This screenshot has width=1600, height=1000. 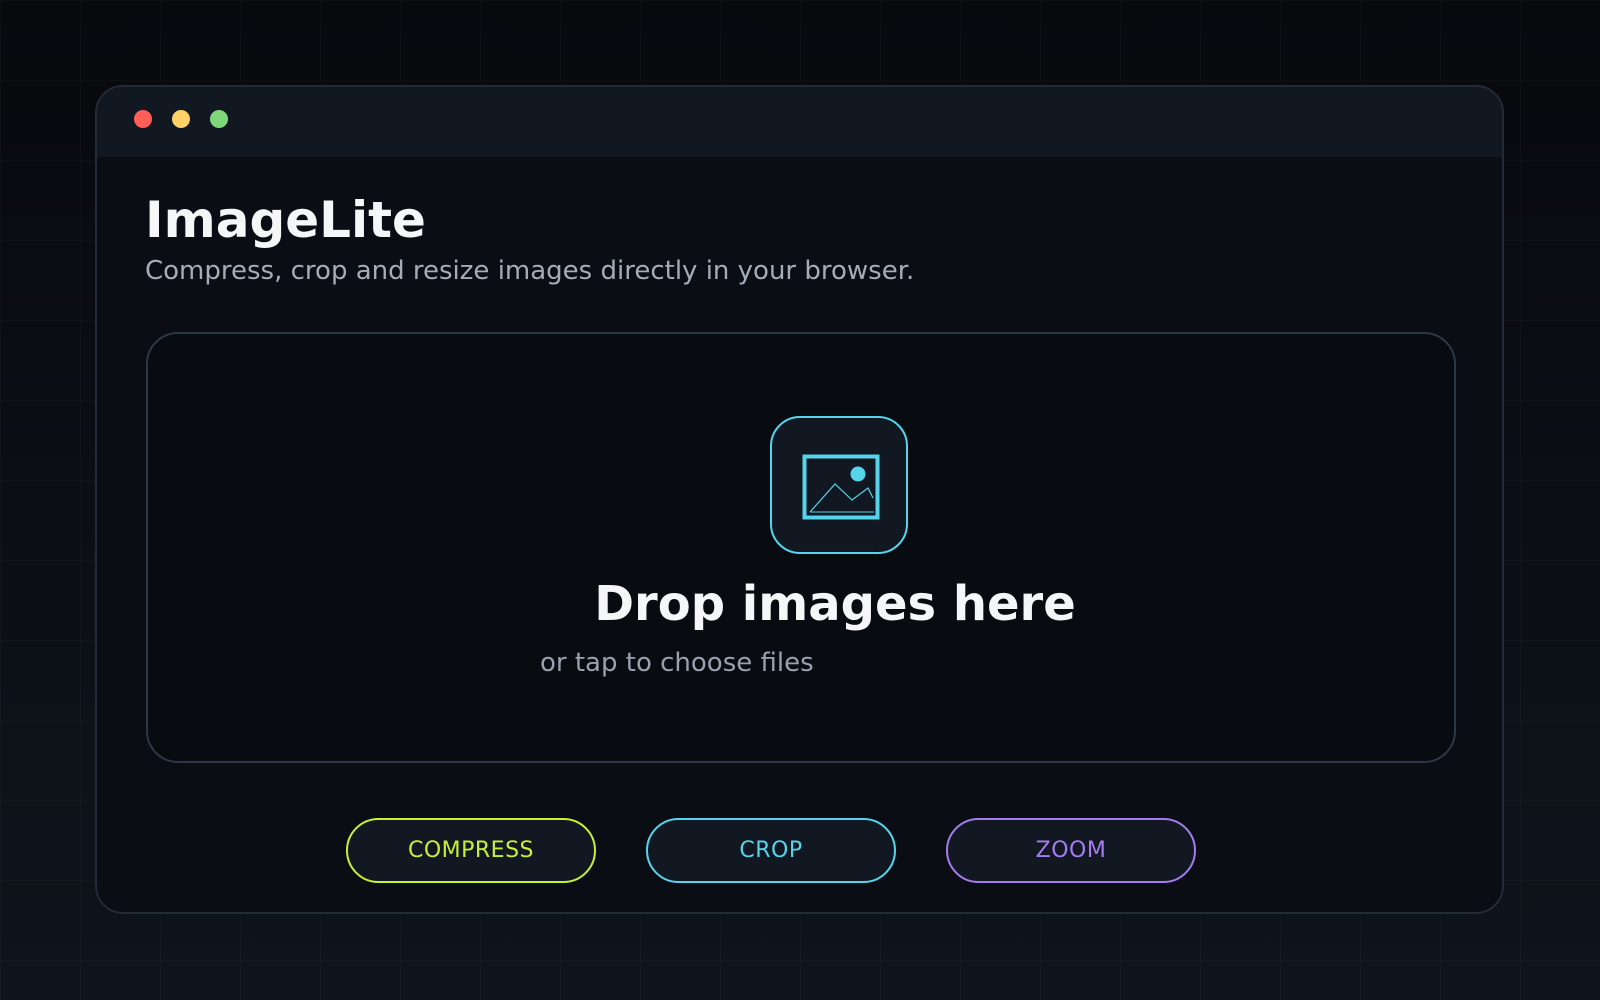 What do you see at coordinates (835, 604) in the screenshot?
I see `dropzone-title: Drop images here` at bounding box center [835, 604].